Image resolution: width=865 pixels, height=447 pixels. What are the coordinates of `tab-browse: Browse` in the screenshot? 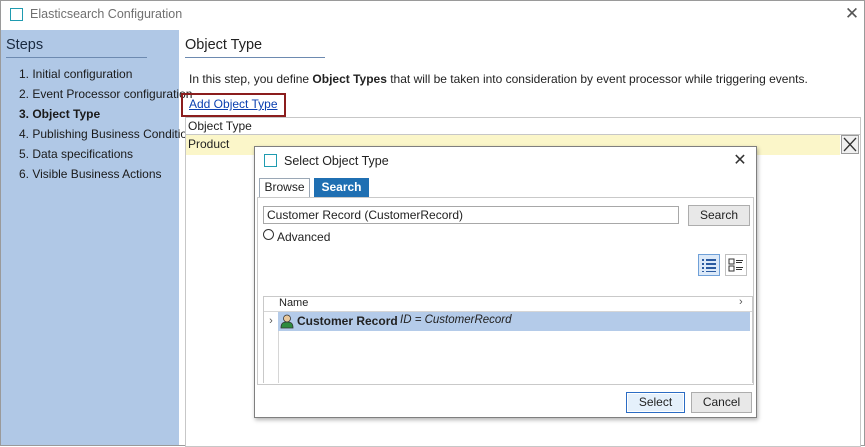 It's located at (284, 187).